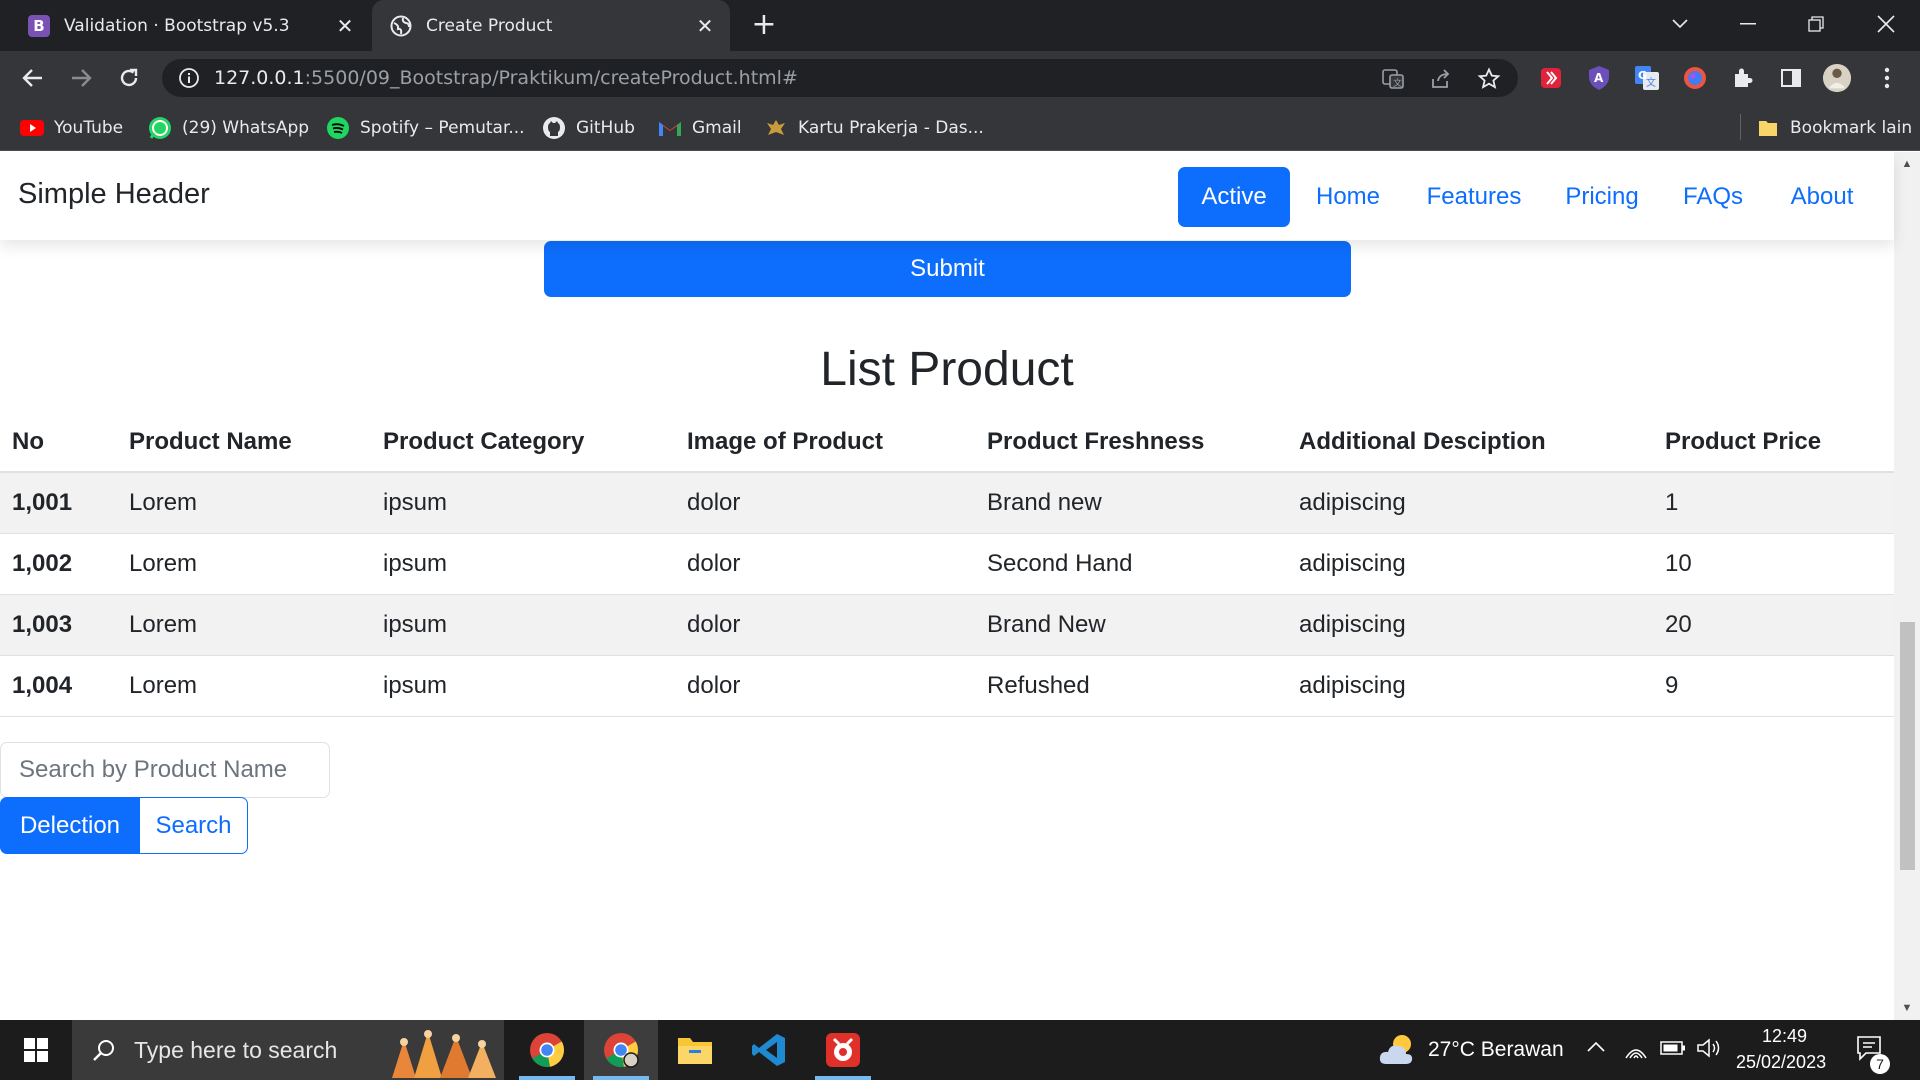 The height and width of the screenshot is (1080, 1920). I want to click on cell-product-freshness: Brand New, so click(1131, 625).